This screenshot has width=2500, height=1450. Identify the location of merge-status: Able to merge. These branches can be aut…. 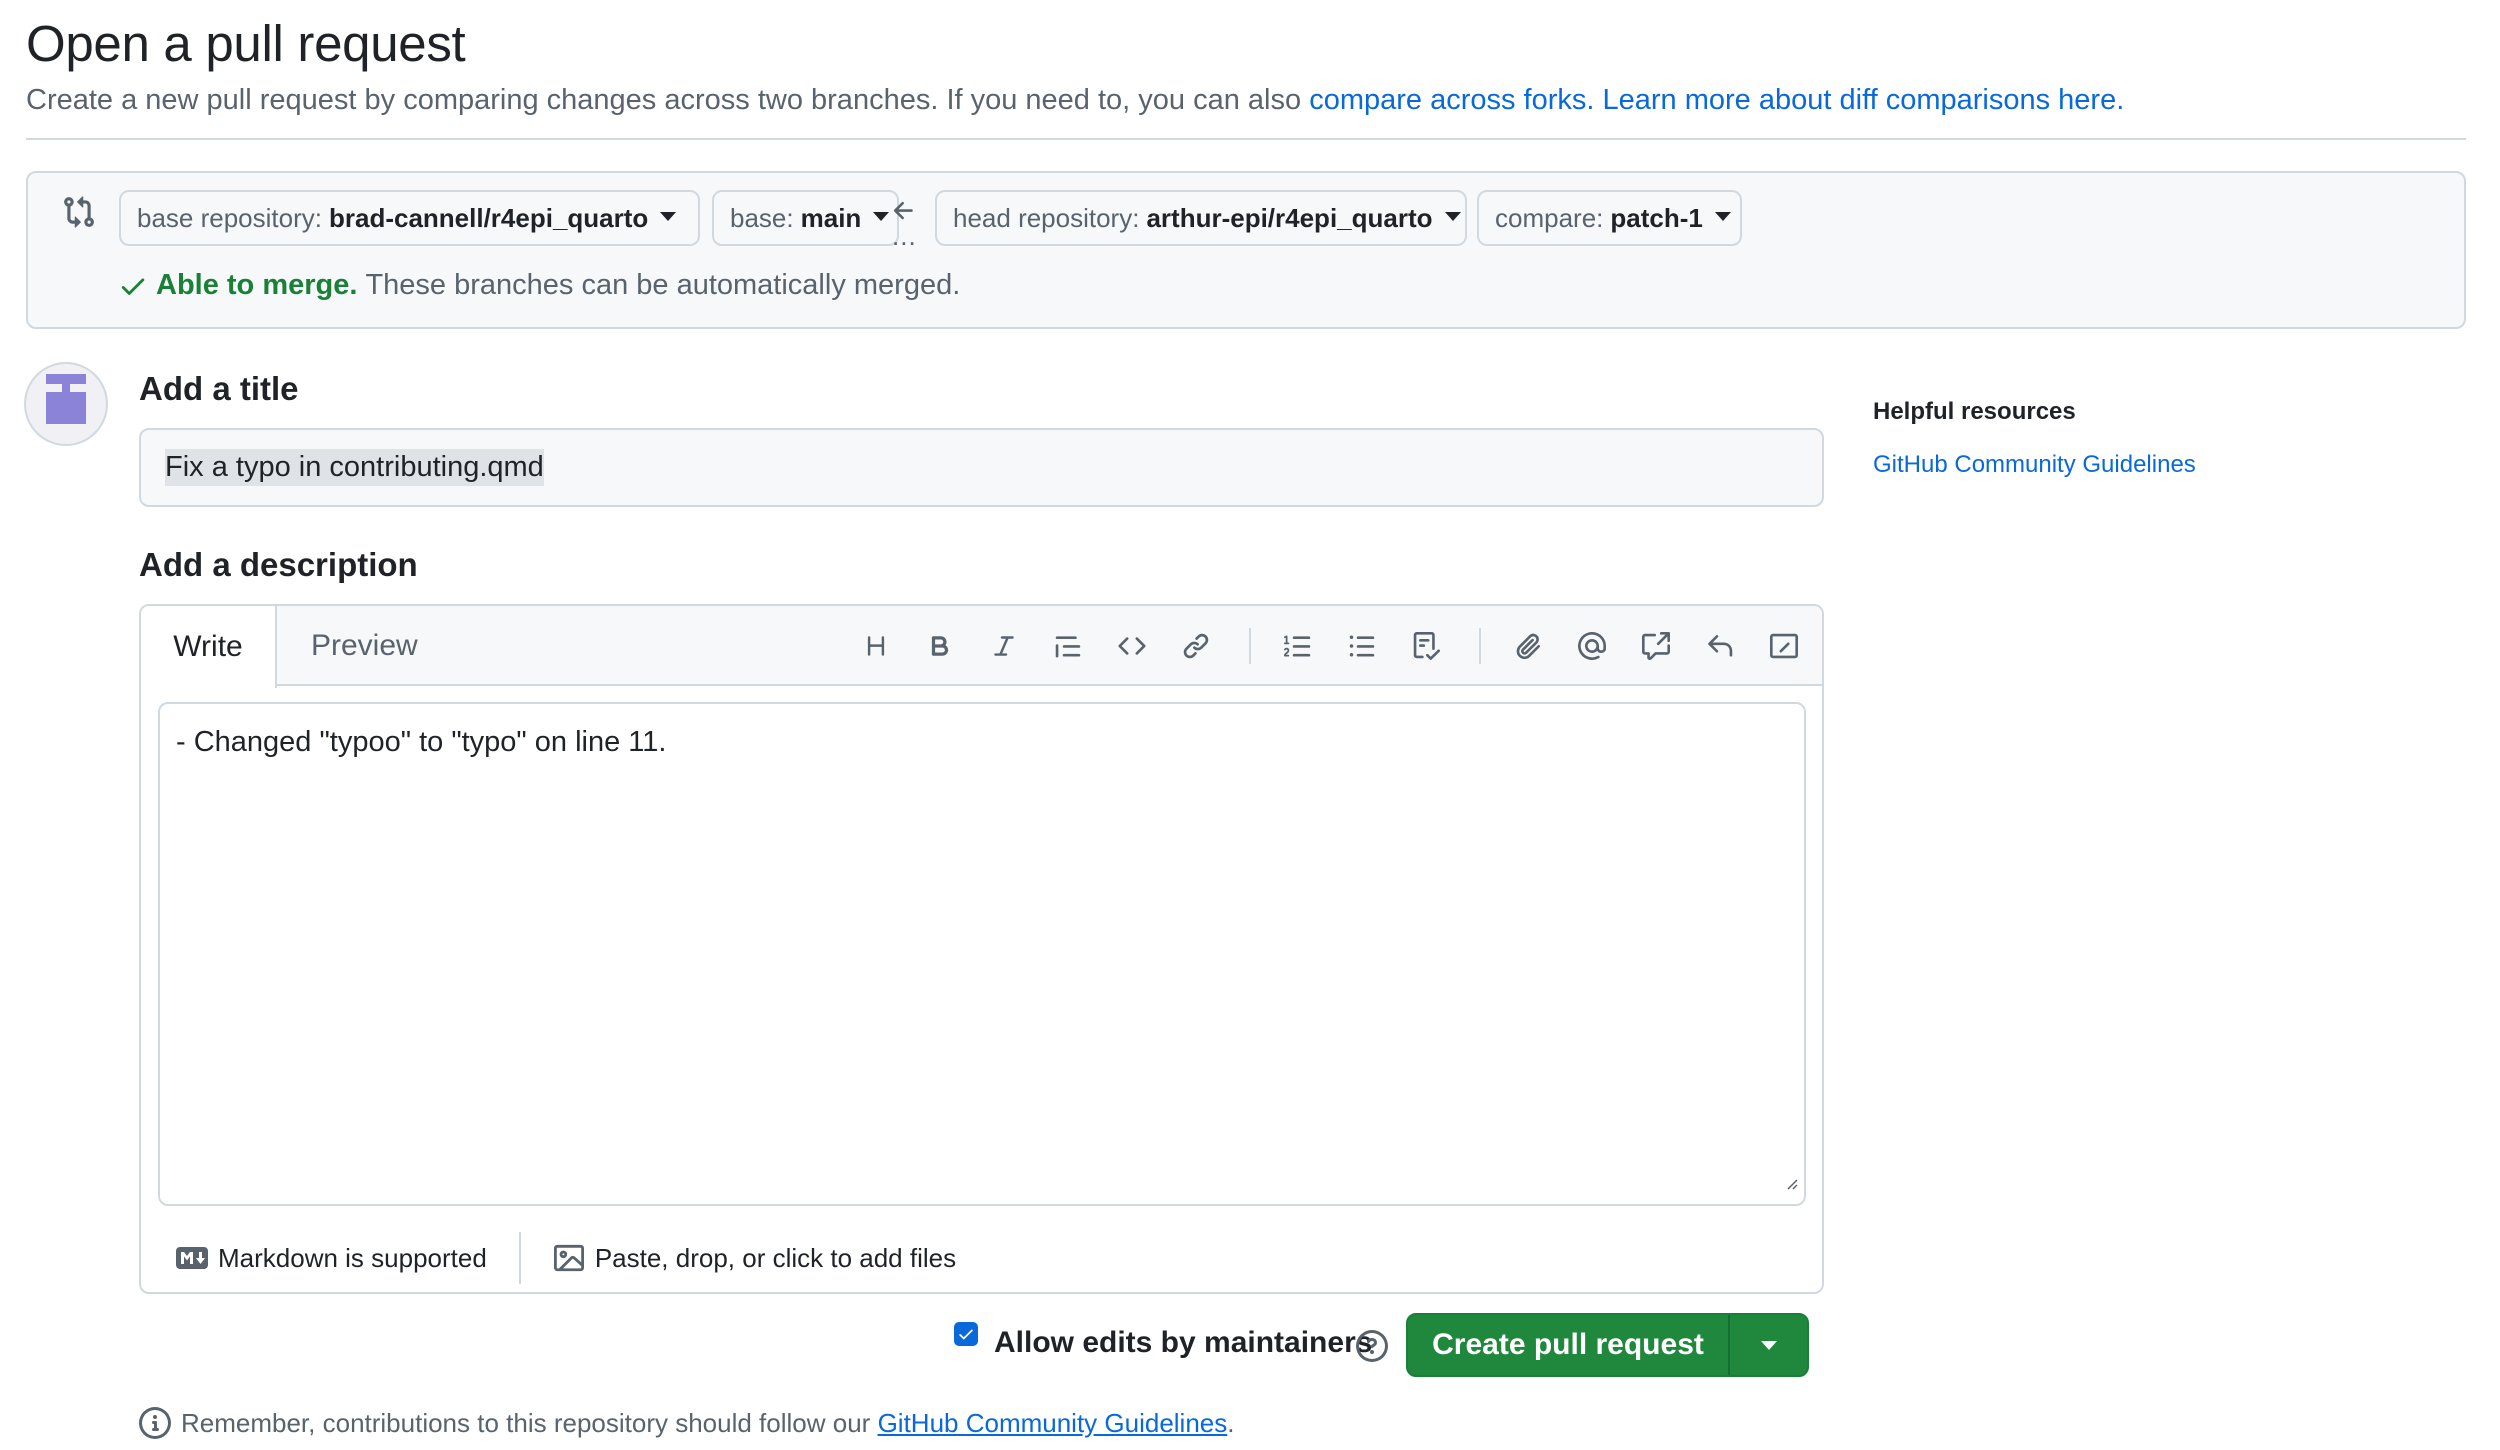
(539, 285).